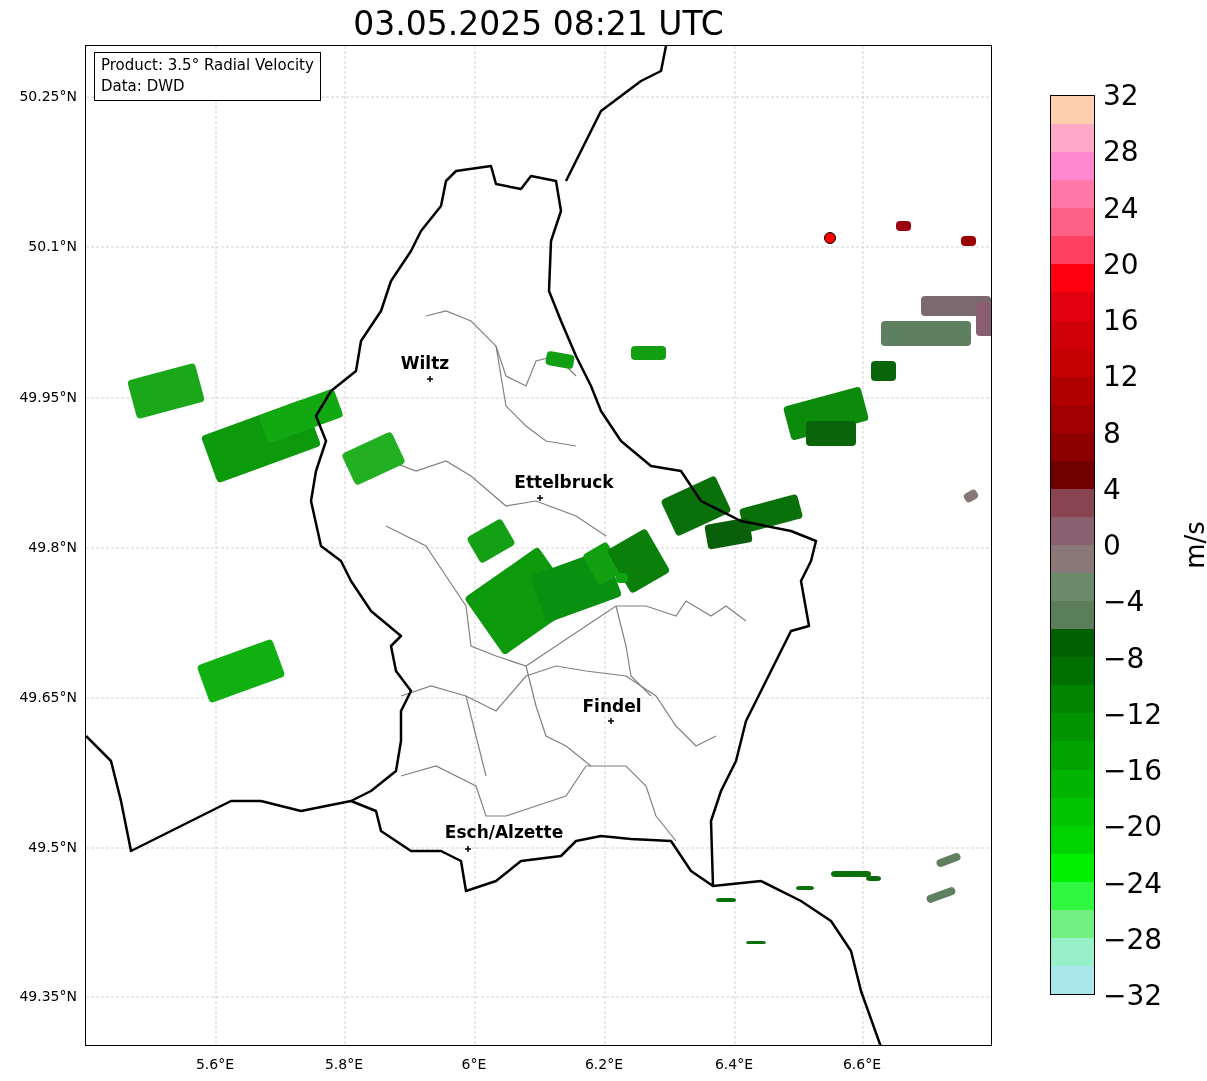  Describe the element at coordinates (1124, 601) in the screenshot. I see `colorbar-tick-label: −4` at that location.